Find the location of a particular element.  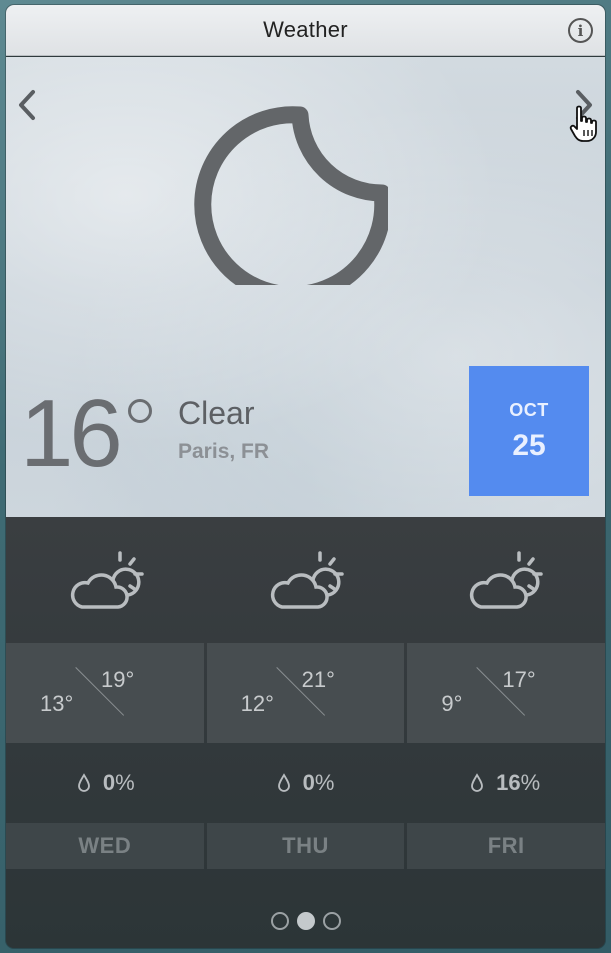

forecast-precip-cell: 16% is located at coordinates (505, 783).